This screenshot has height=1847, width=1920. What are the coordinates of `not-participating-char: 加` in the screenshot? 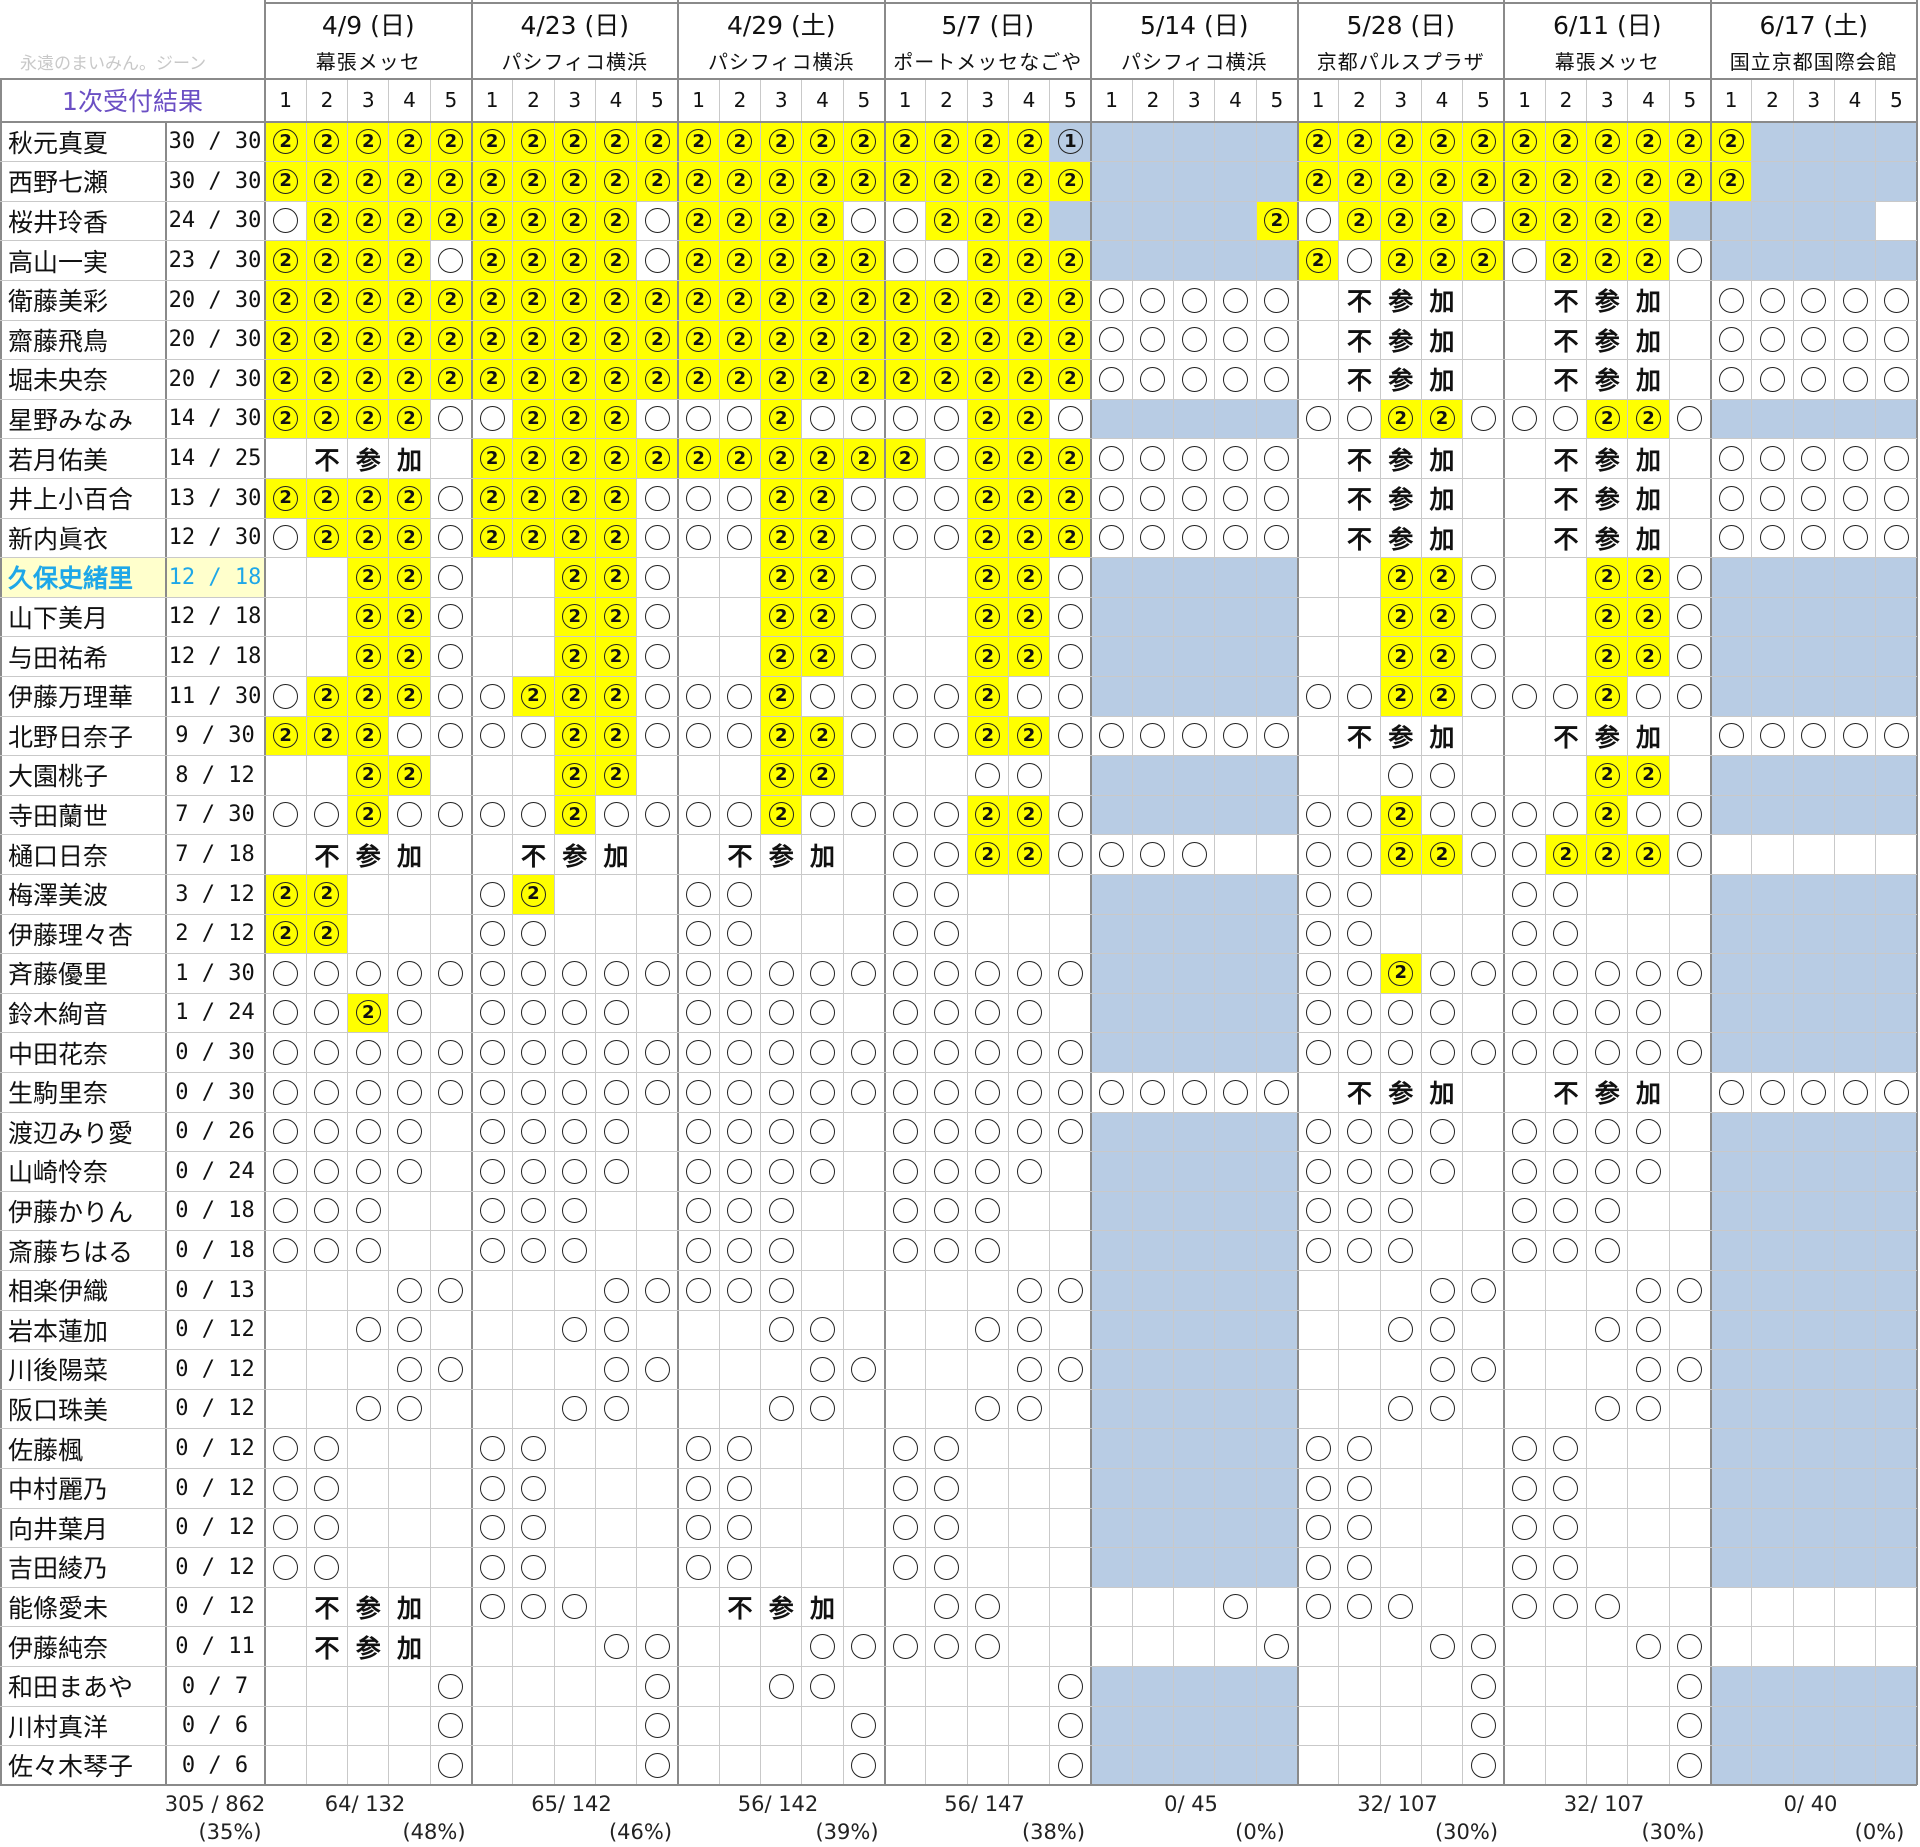 It's located at (1649, 1094).